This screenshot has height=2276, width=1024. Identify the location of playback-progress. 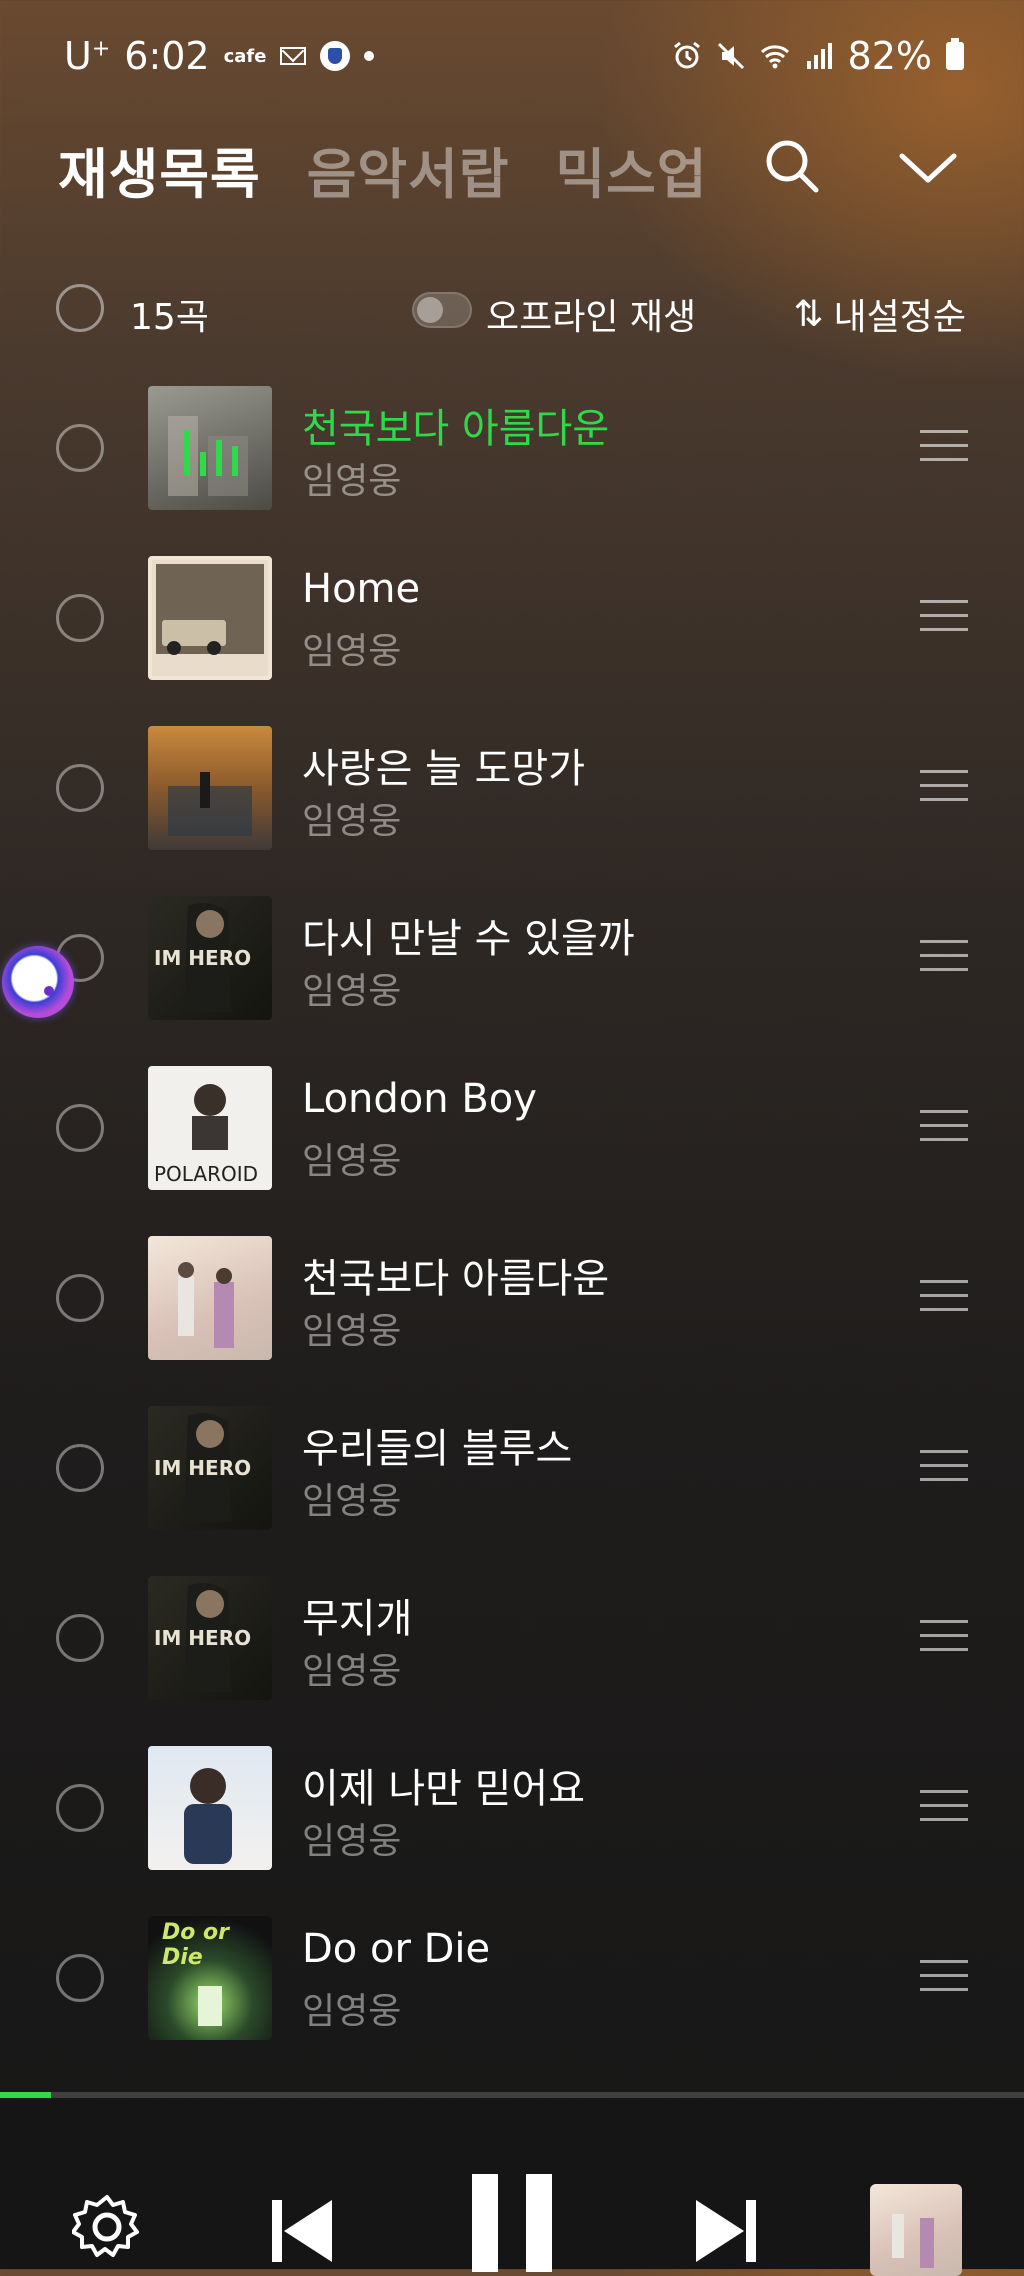
(512, 2095).